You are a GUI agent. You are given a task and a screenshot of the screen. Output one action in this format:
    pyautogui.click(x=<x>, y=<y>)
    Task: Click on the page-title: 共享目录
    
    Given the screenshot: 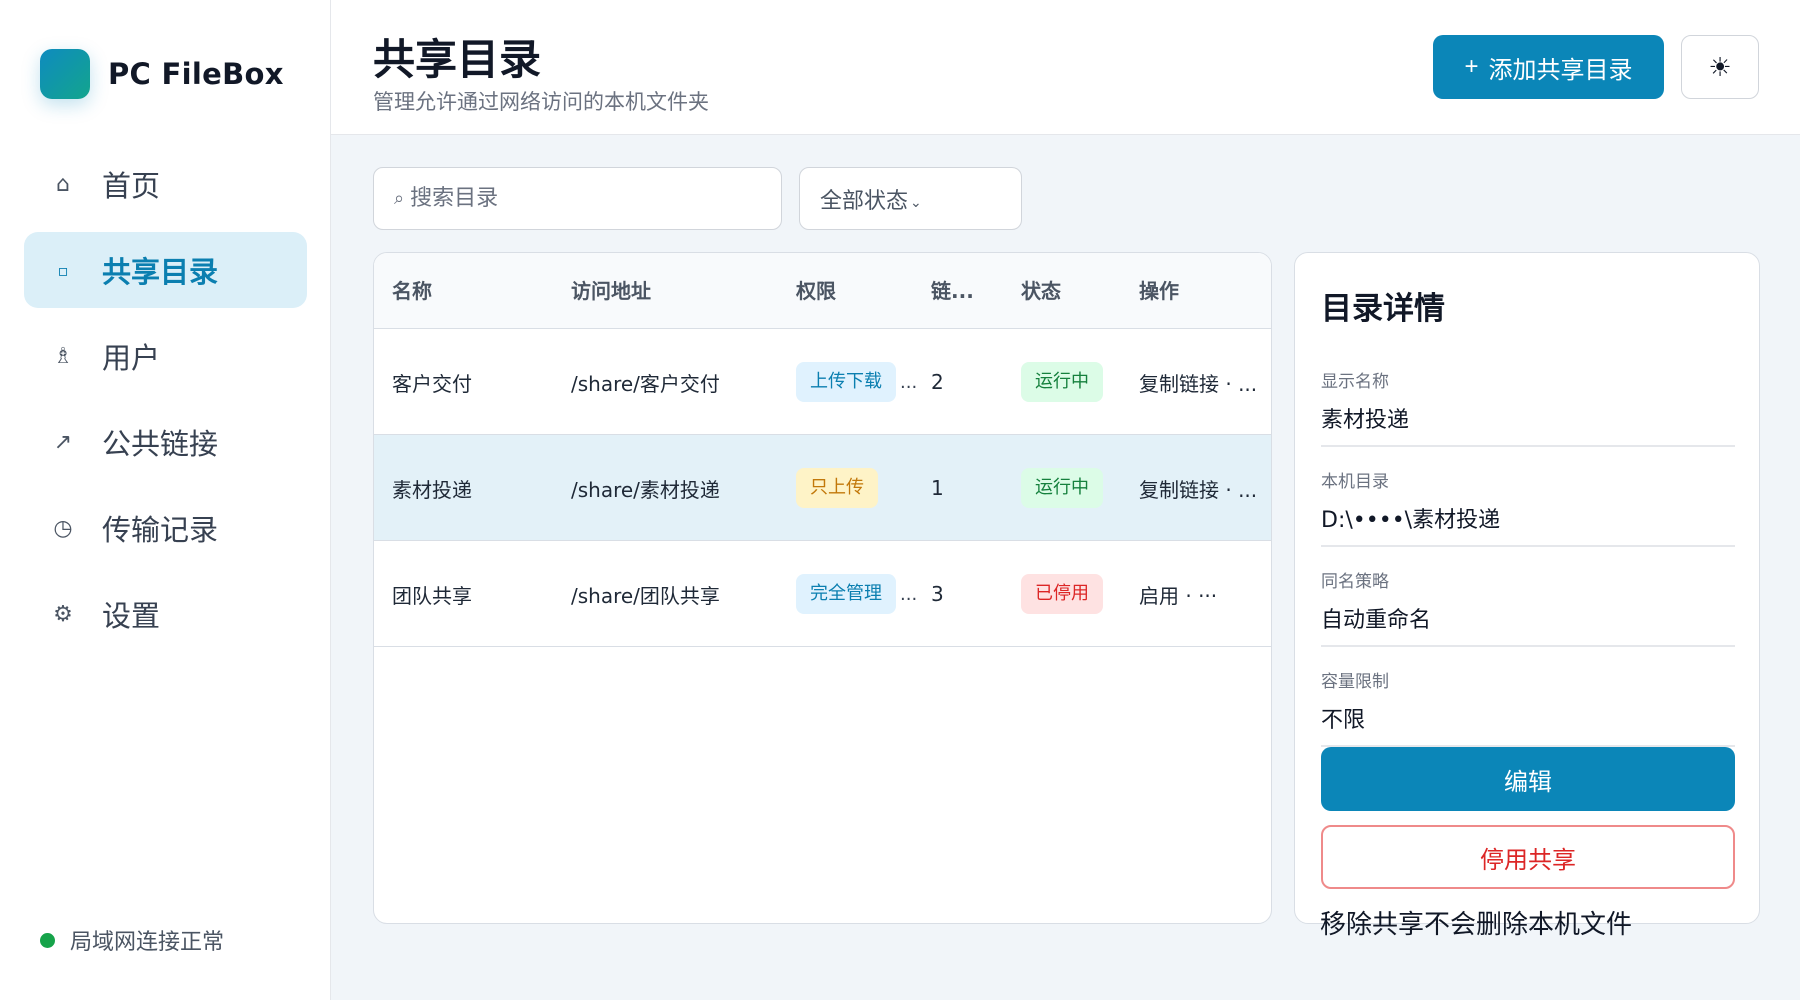 What is the action you would take?
    pyautogui.click(x=457, y=59)
    